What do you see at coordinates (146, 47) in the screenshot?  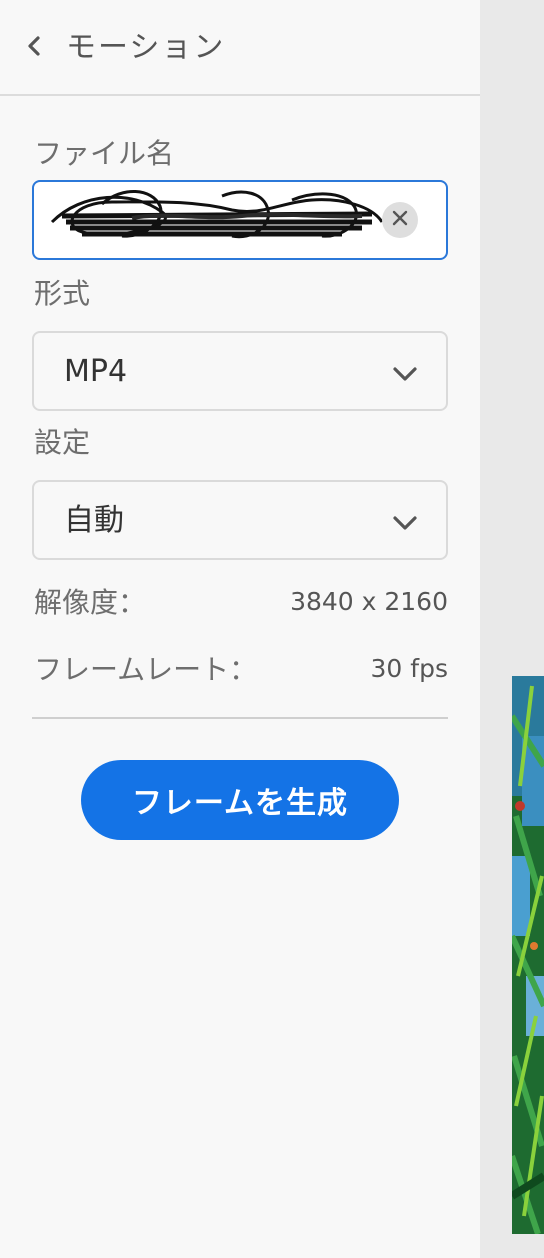 I see `page-title: モーション` at bounding box center [146, 47].